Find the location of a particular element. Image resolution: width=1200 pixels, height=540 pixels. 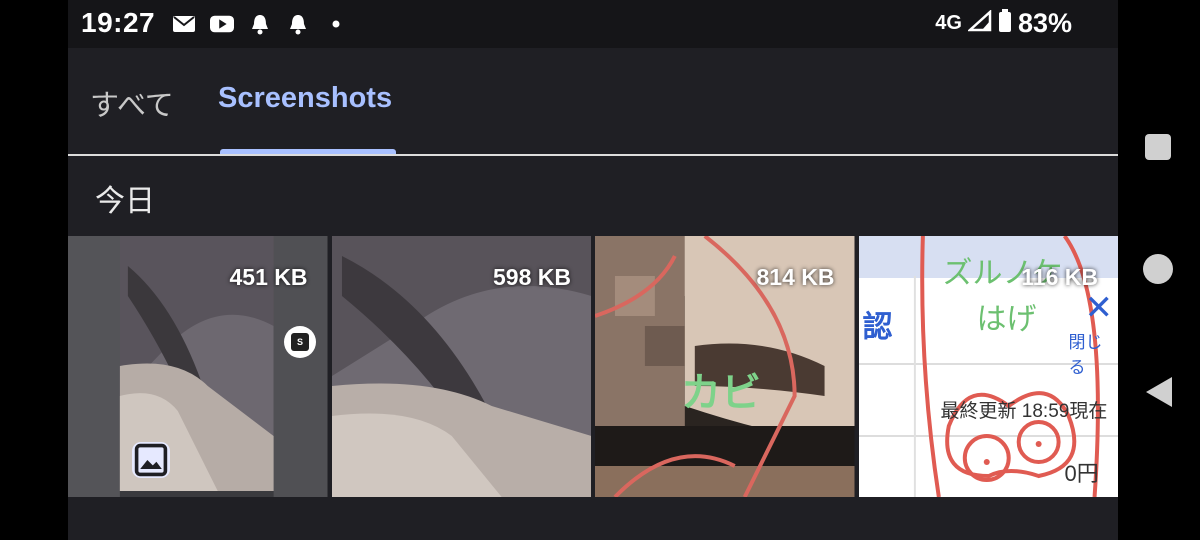

image-icon is located at coordinates (151, 460).